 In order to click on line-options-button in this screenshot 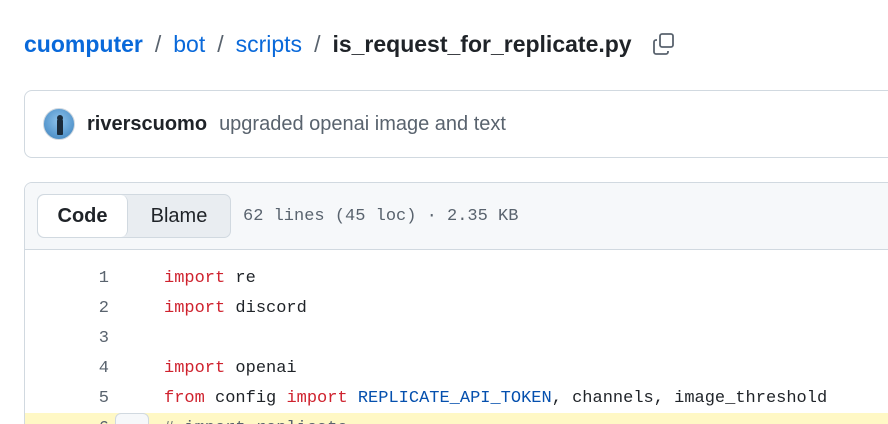, I will do `click(132, 418)`.